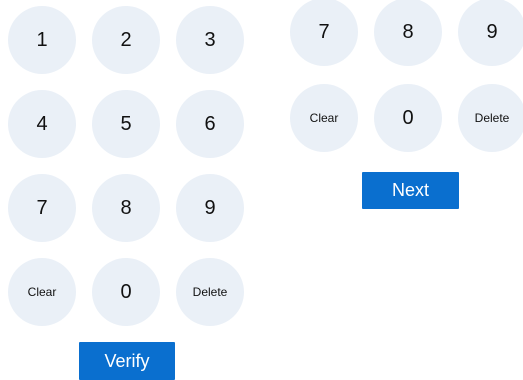 The width and height of the screenshot is (523, 380). Describe the element at coordinates (410, 190) in the screenshot. I see `next-button: Next` at that location.